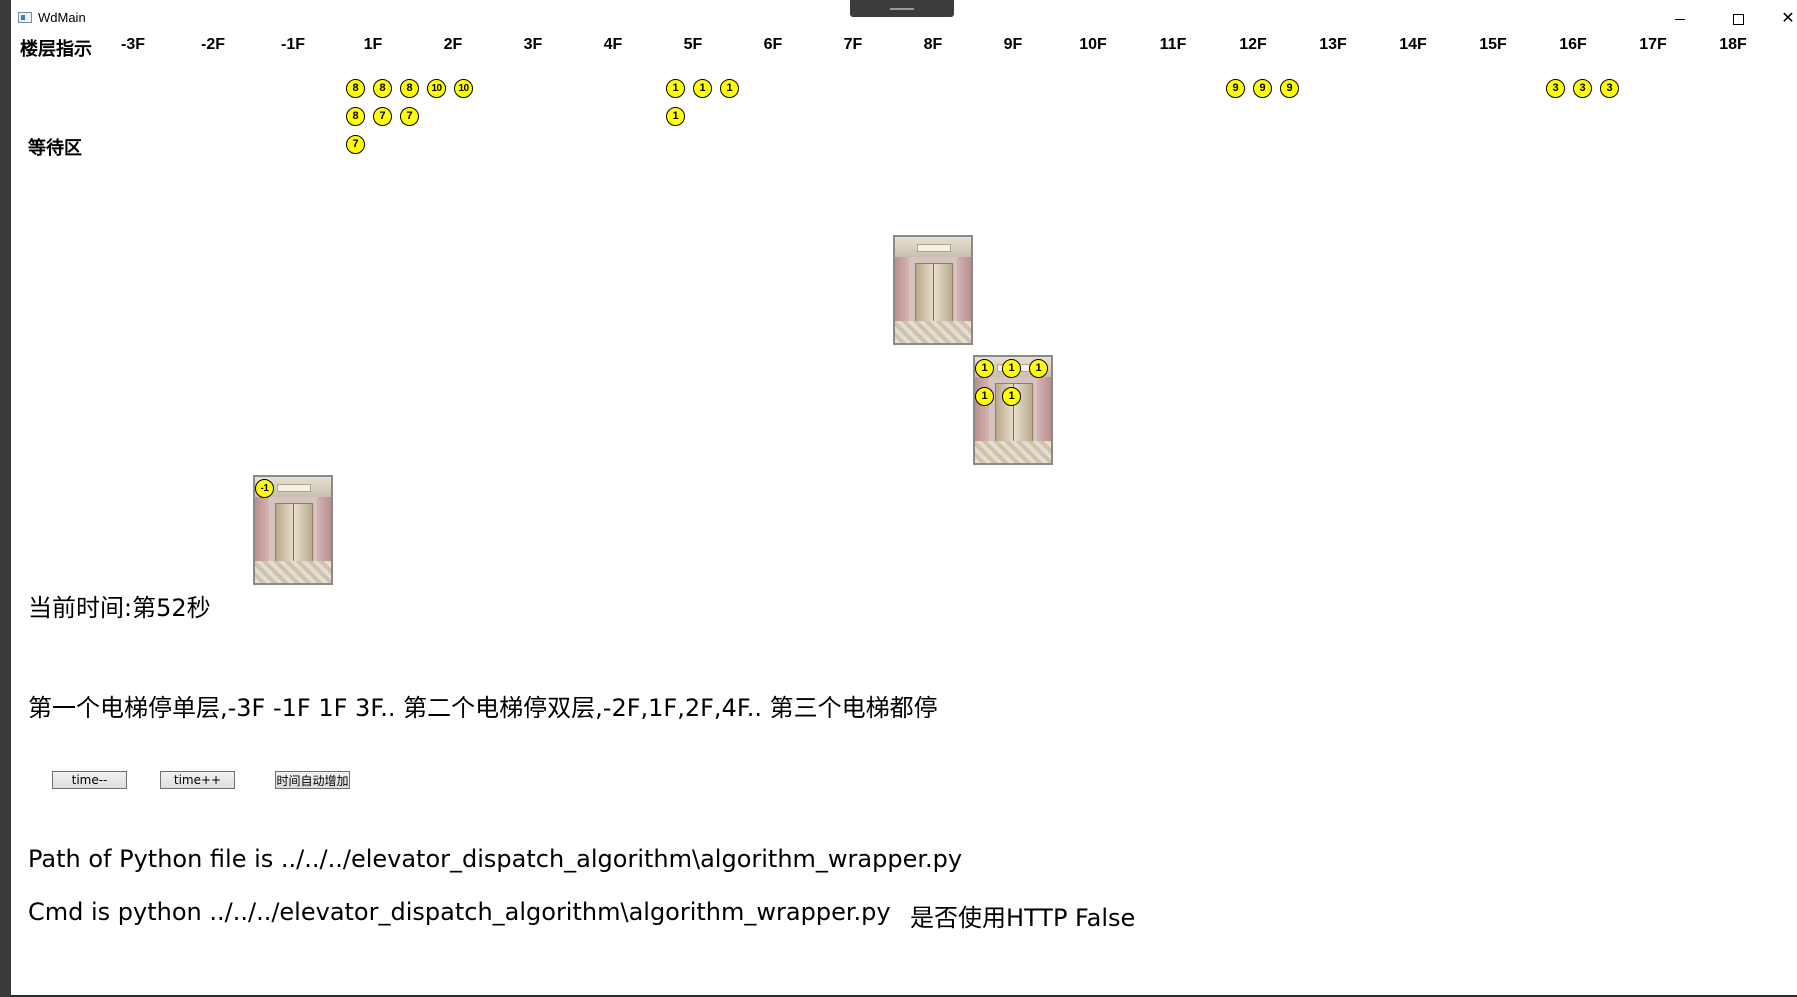 Image resolution: width=1797 pixels, height=997 pixels. Describe the element at coordinates (1333, 44) in the screenshot. I see `floor-label-13F: 13F` at that location.